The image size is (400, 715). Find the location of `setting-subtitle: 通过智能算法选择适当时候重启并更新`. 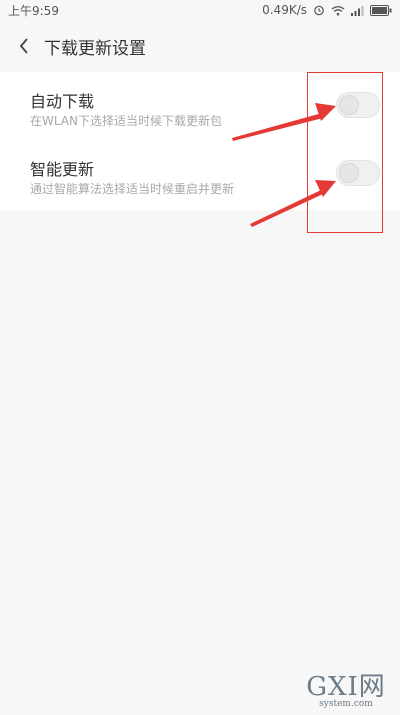

setting-subtitle: 通过智能算法选择适当时候重启并更新 is located at coordinates (132, 189).